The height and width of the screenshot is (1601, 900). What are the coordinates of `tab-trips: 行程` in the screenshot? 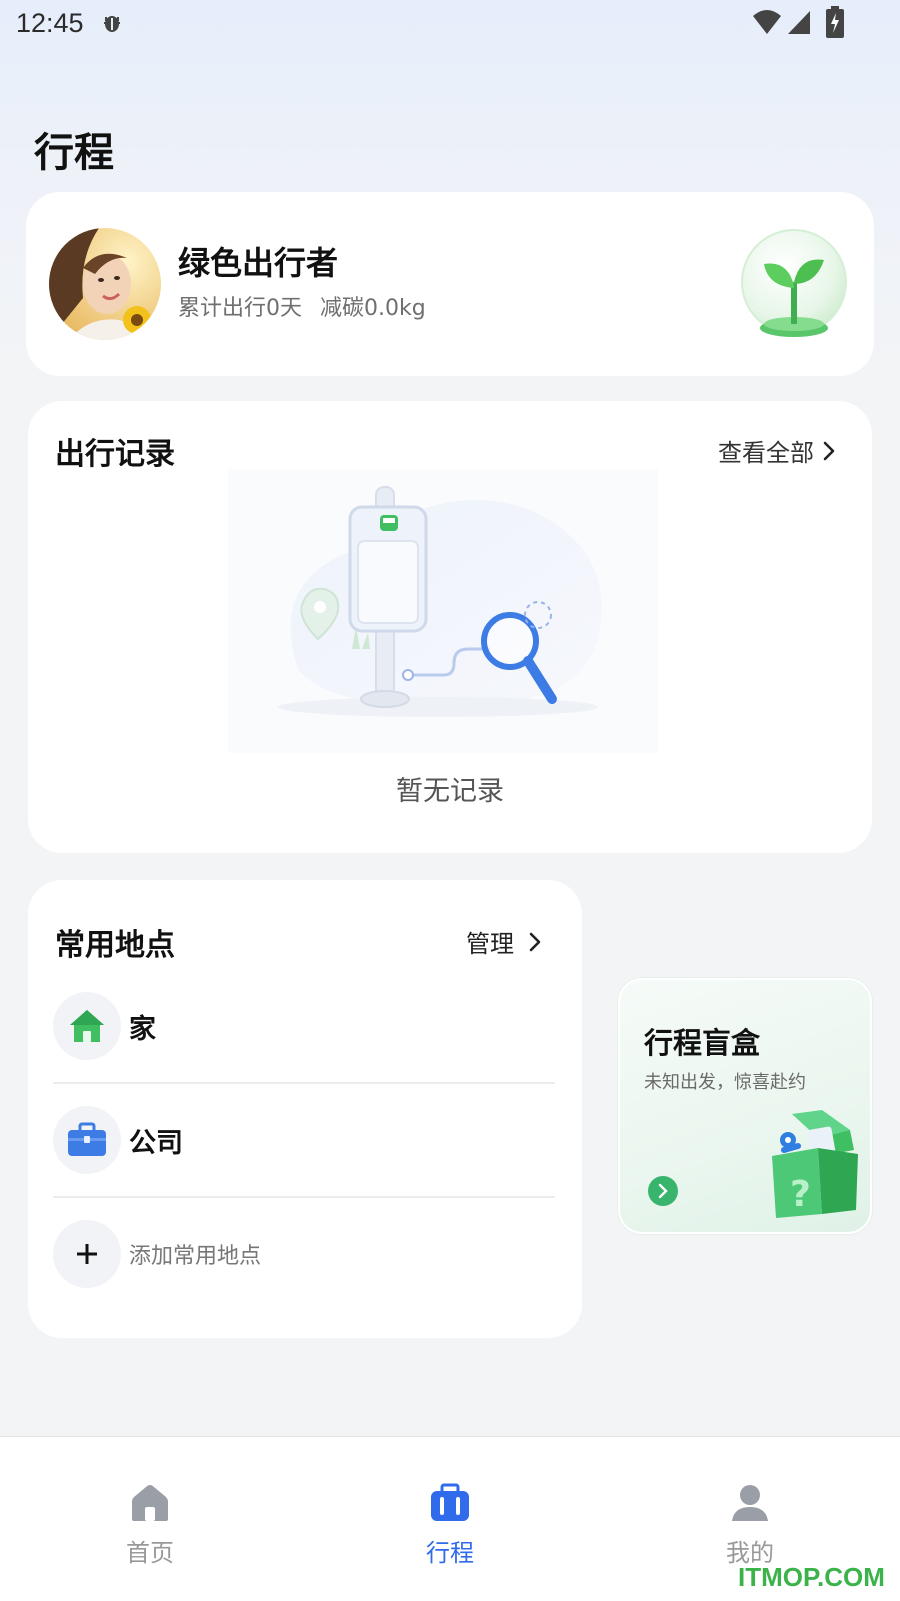 It's located at (450, 1507).